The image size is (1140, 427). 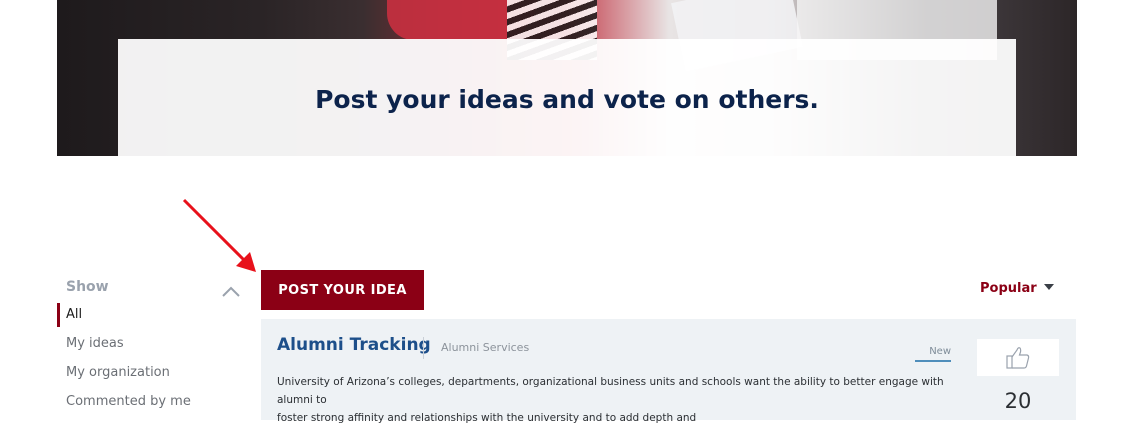 I want to click on filter-commented-by-me: Commented by me, so click(x=124, y=404).